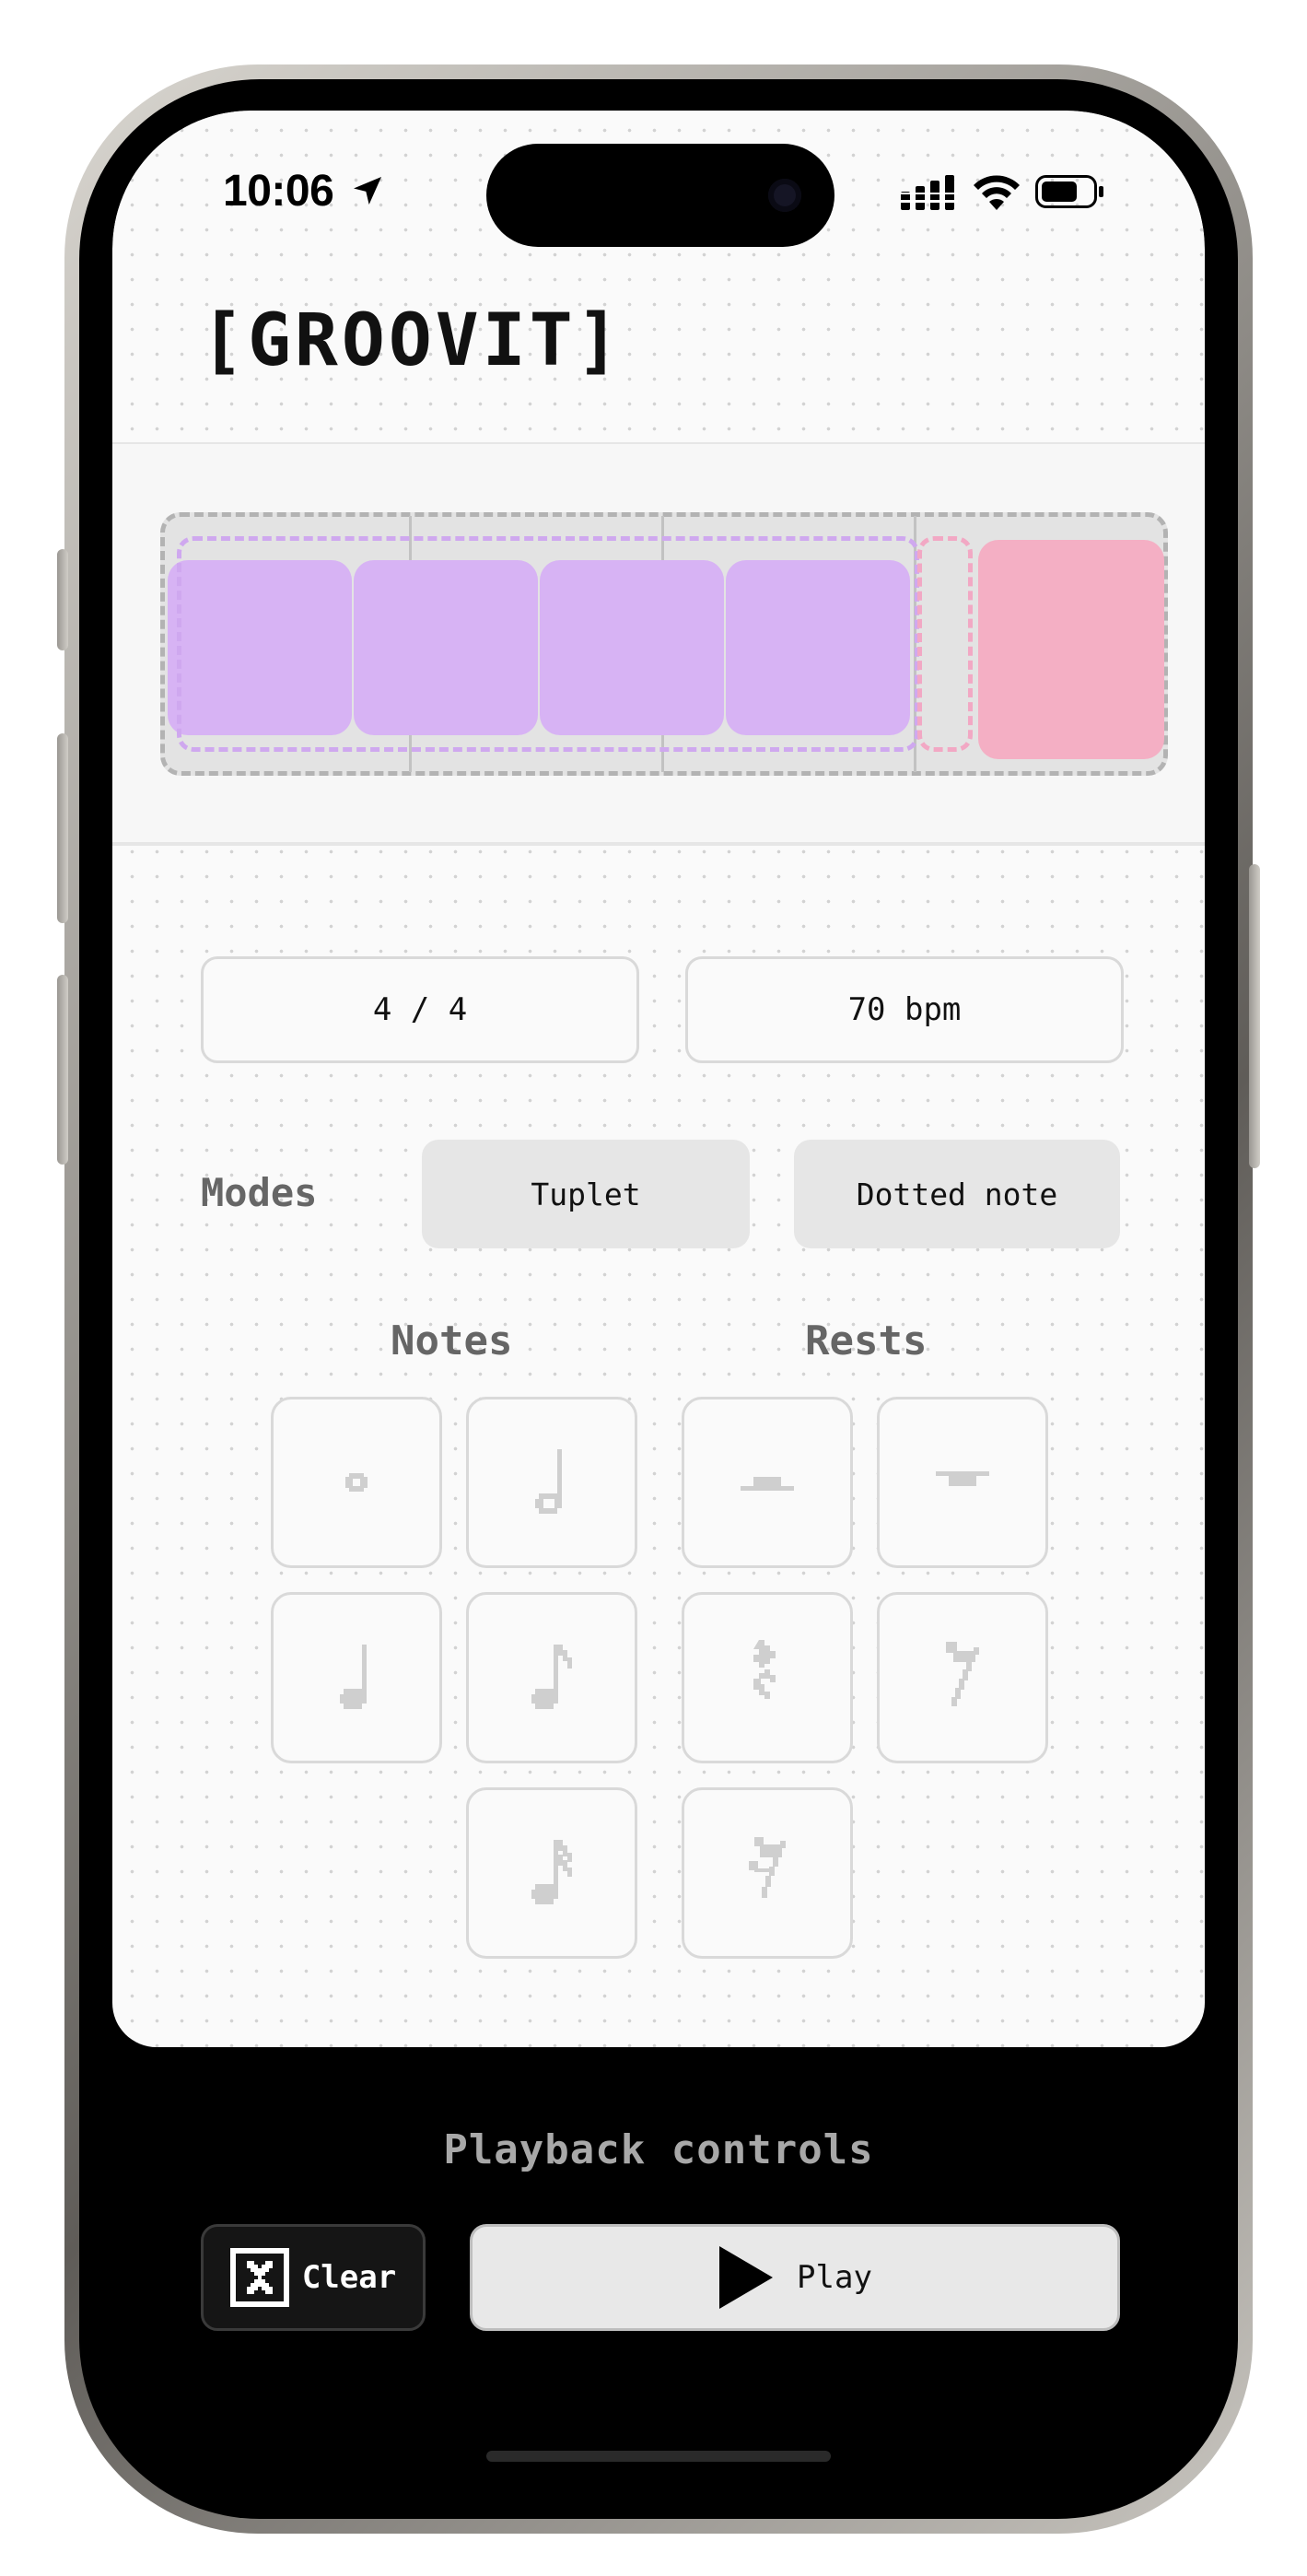 Image resolution: width=1307 pixels, height=2576 pixels. I want to click on half-rest-tile, so click(962, 1482).